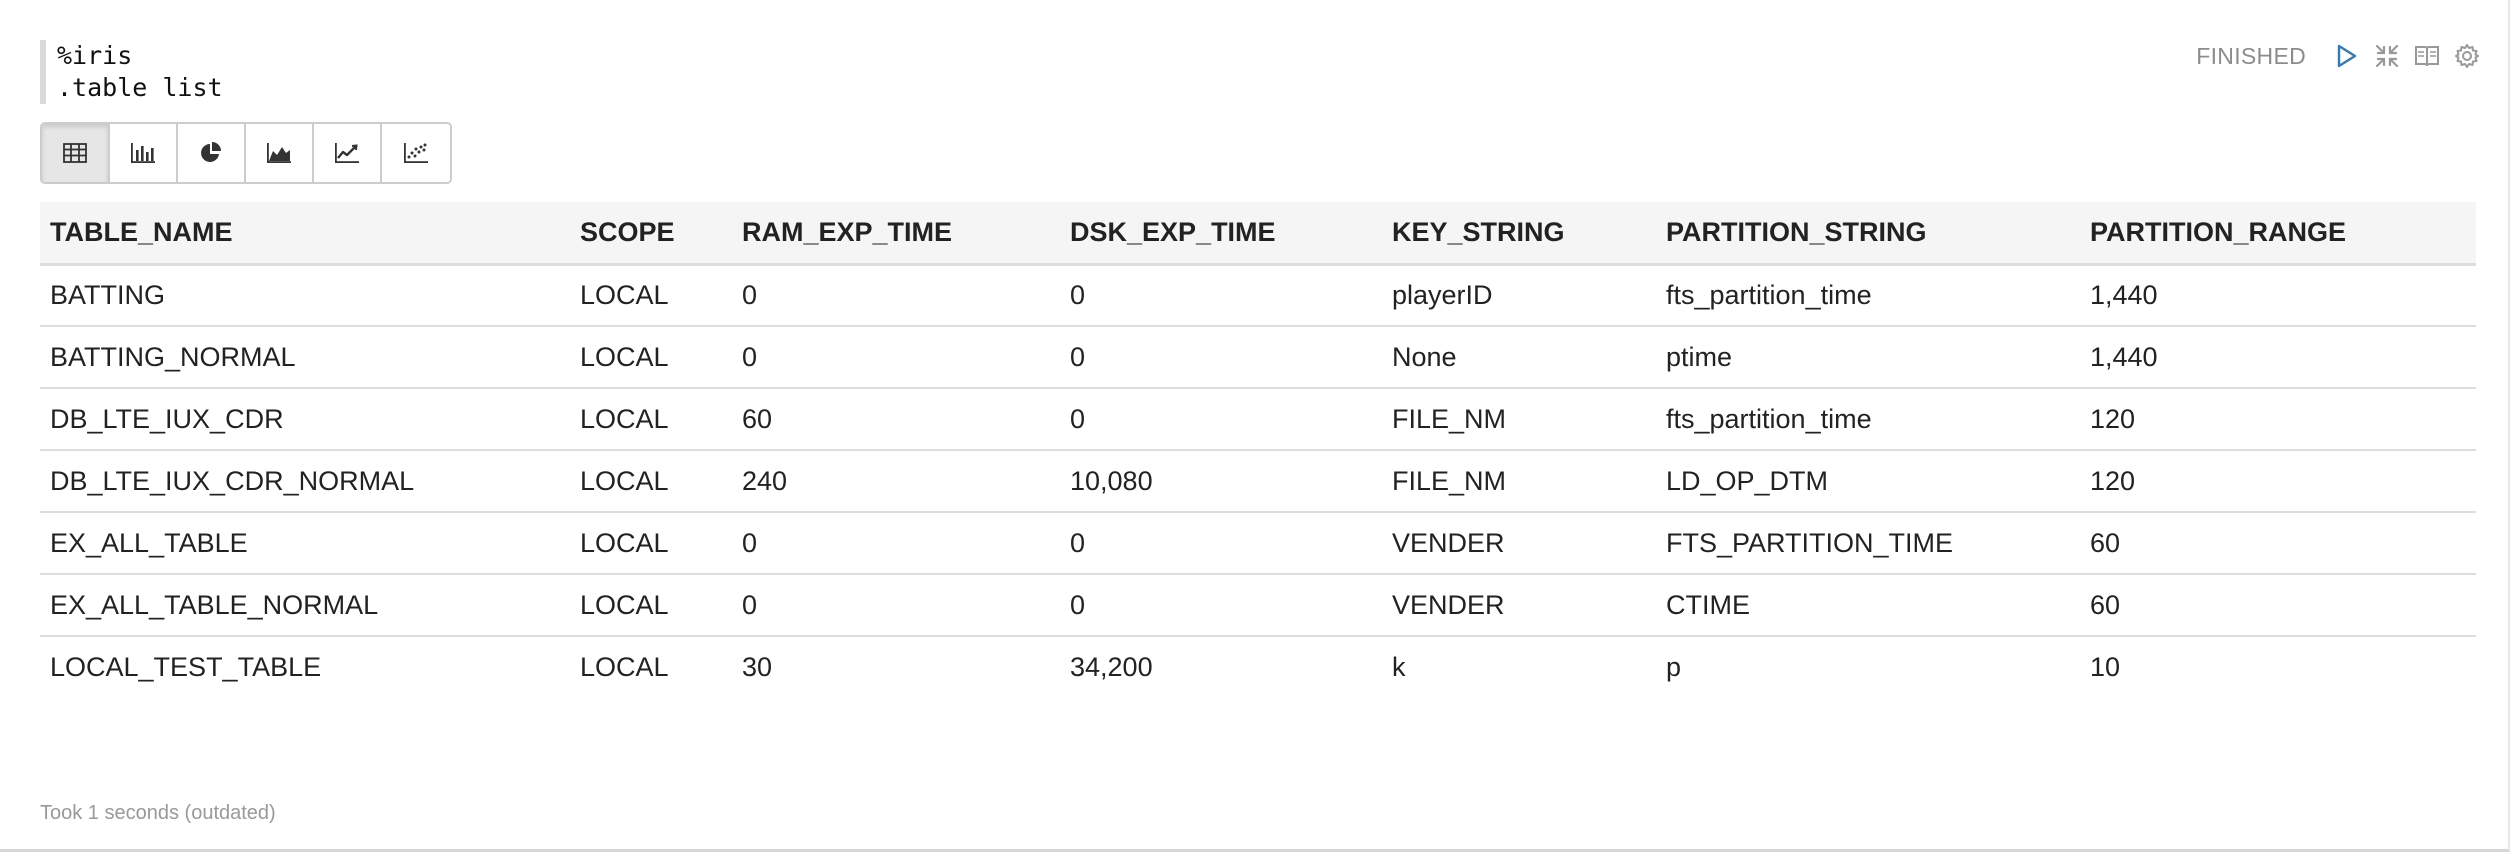 This screenshot has width=2514, height=858. Describe the element at coordinates (214, 604) in the screenshot. I see `table-cell: EX_ALL_TABLE_NORMAL` at that location.